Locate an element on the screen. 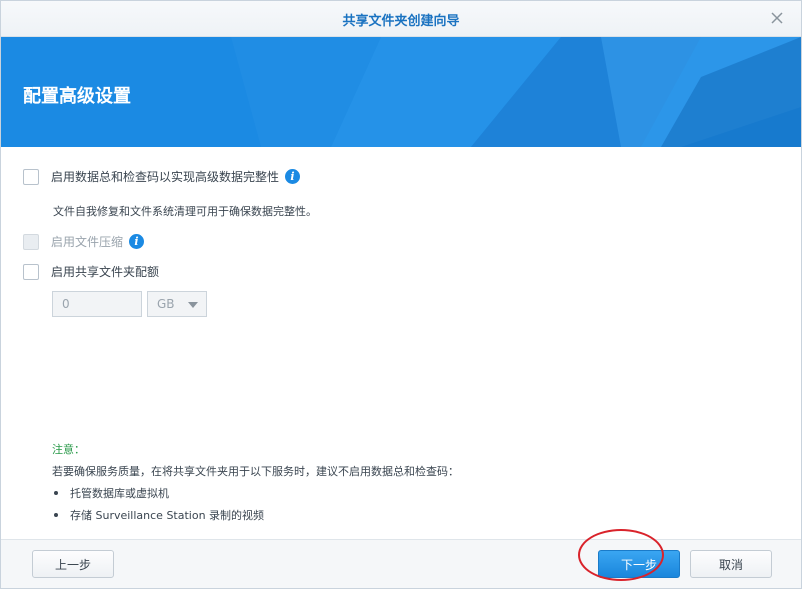 Image resolution: width=802 pixels, height=589 pixels. wizard-footer: 上一步 下一步 取消 is located at coordinates (401, 563).